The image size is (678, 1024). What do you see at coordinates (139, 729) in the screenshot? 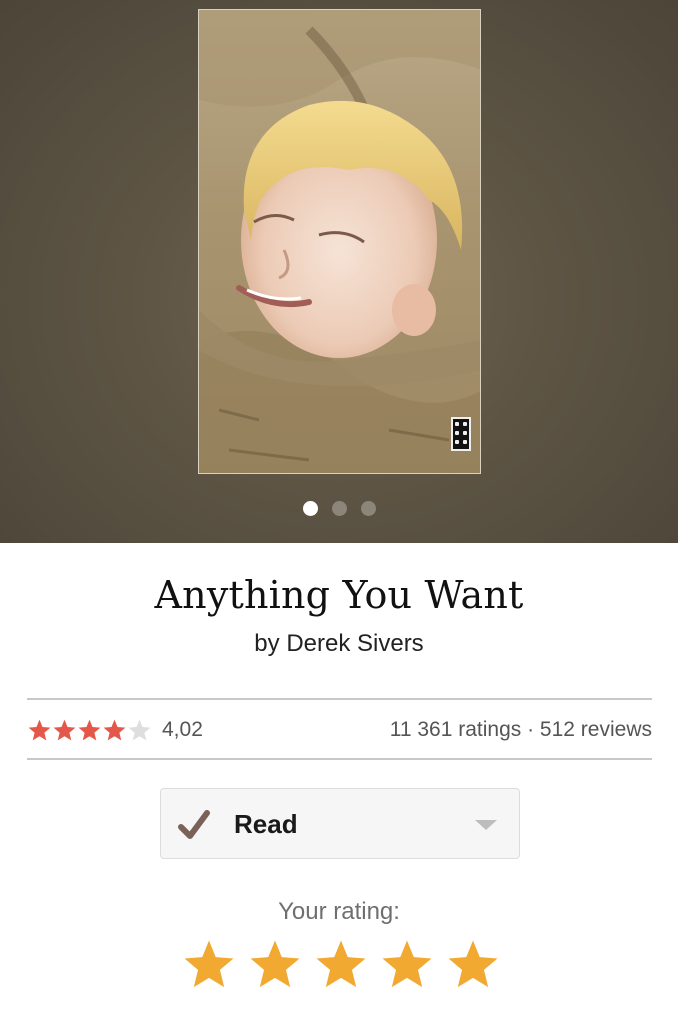
I see `star-empty-icon` at bounding box center [139, 729].